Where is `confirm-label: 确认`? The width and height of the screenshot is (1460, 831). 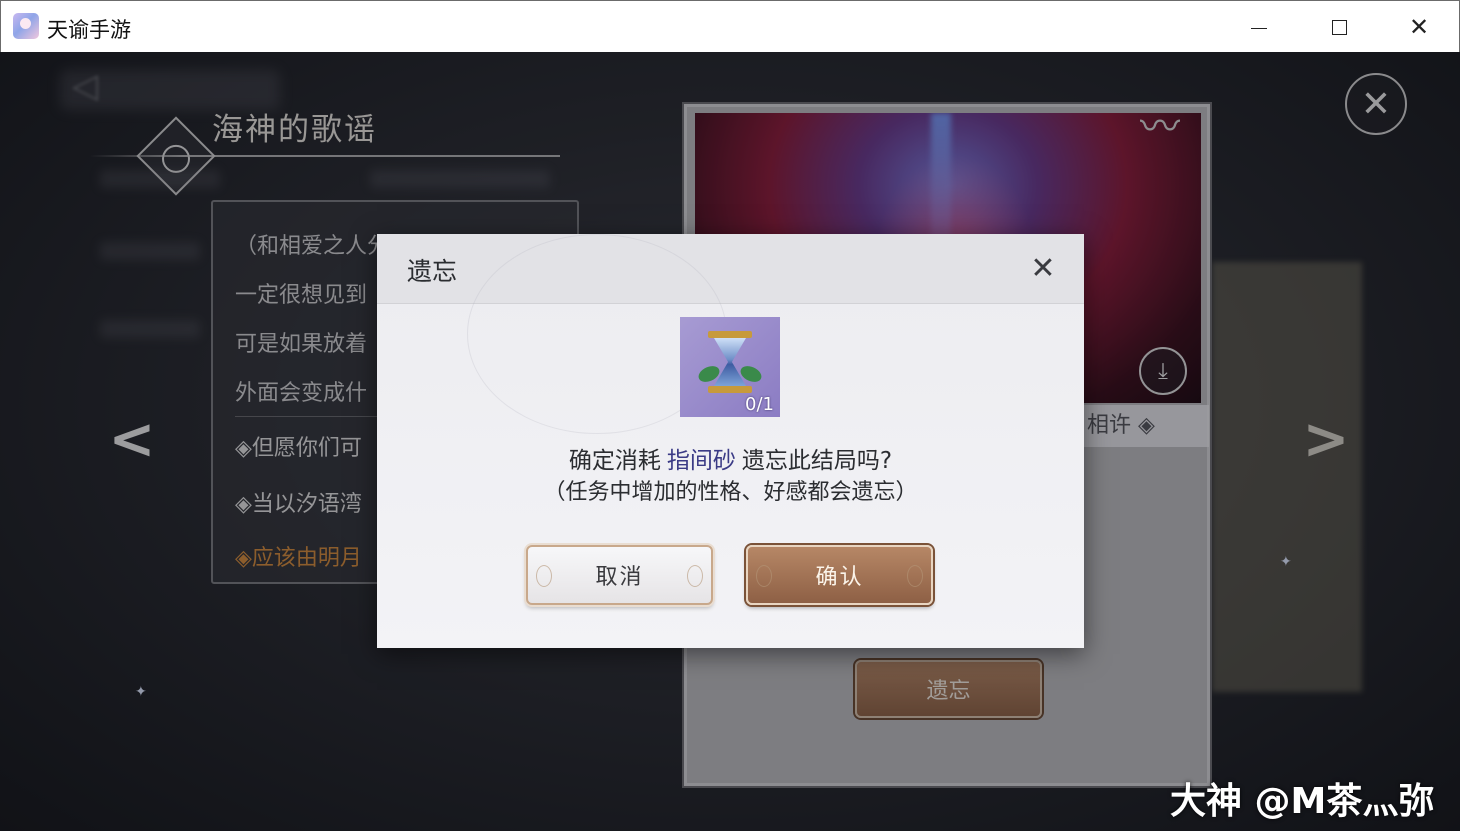 confirm-label: 确认 is located at coordinates (839, 577).